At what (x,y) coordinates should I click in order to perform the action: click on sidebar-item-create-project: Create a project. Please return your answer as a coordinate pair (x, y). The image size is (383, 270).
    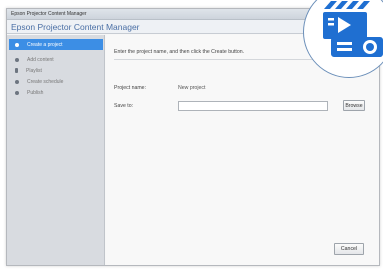
    Looking at the image, I should click on (56, 44).